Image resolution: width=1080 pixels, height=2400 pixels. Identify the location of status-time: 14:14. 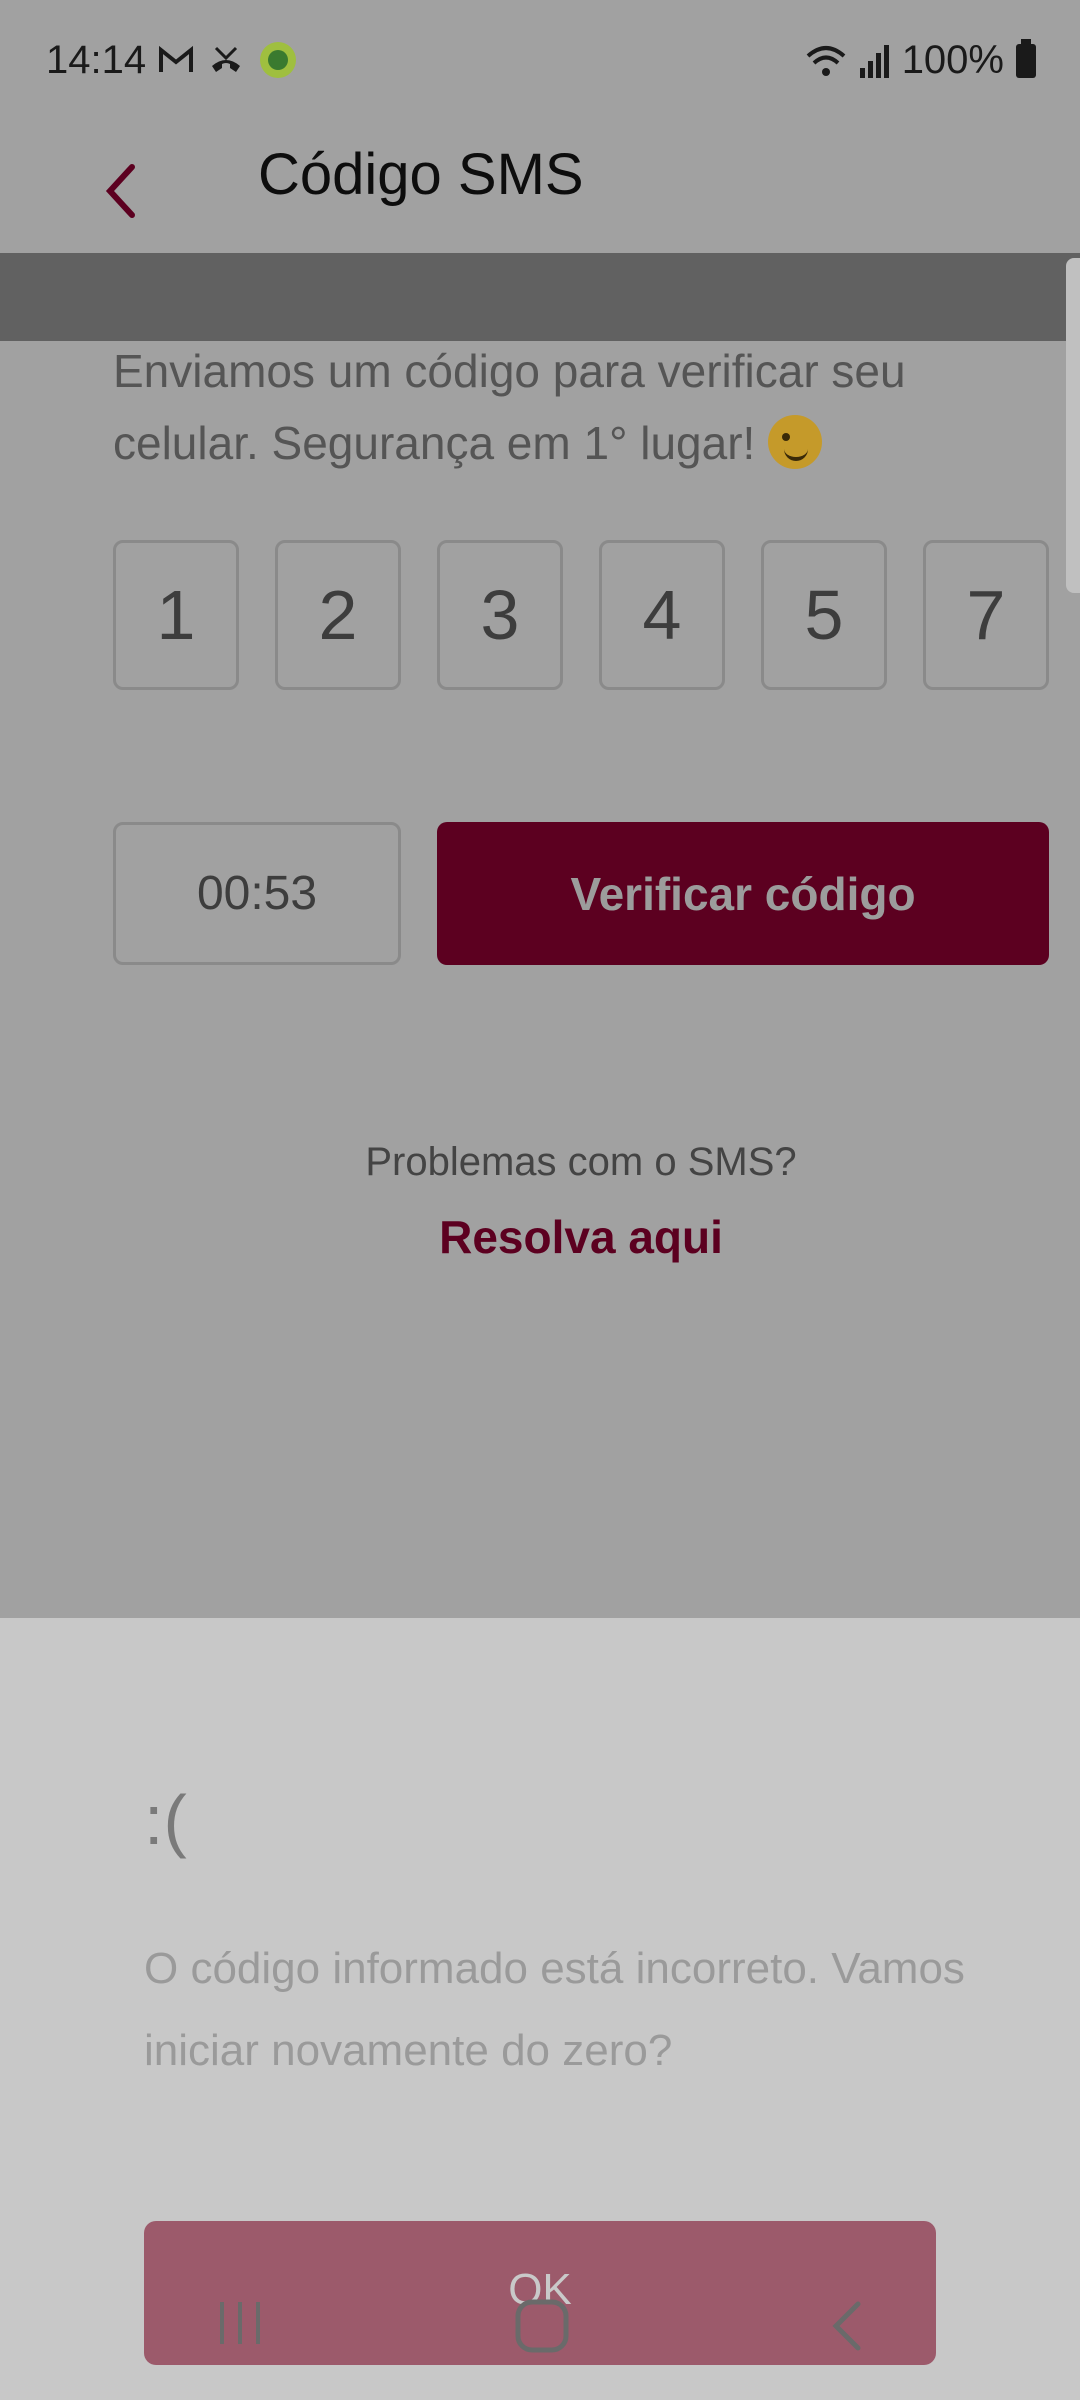
(96, 60).